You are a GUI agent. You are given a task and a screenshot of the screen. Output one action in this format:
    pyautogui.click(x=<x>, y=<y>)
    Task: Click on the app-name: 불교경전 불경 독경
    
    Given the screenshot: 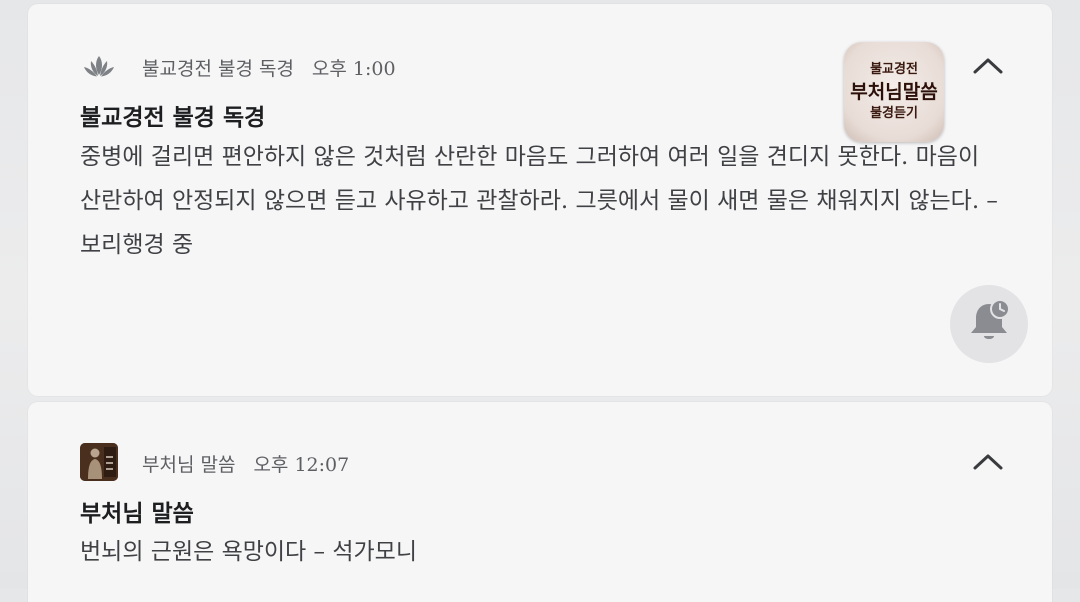 What is the action you would take?
    pyautogui.click(x=218, y=69)
    